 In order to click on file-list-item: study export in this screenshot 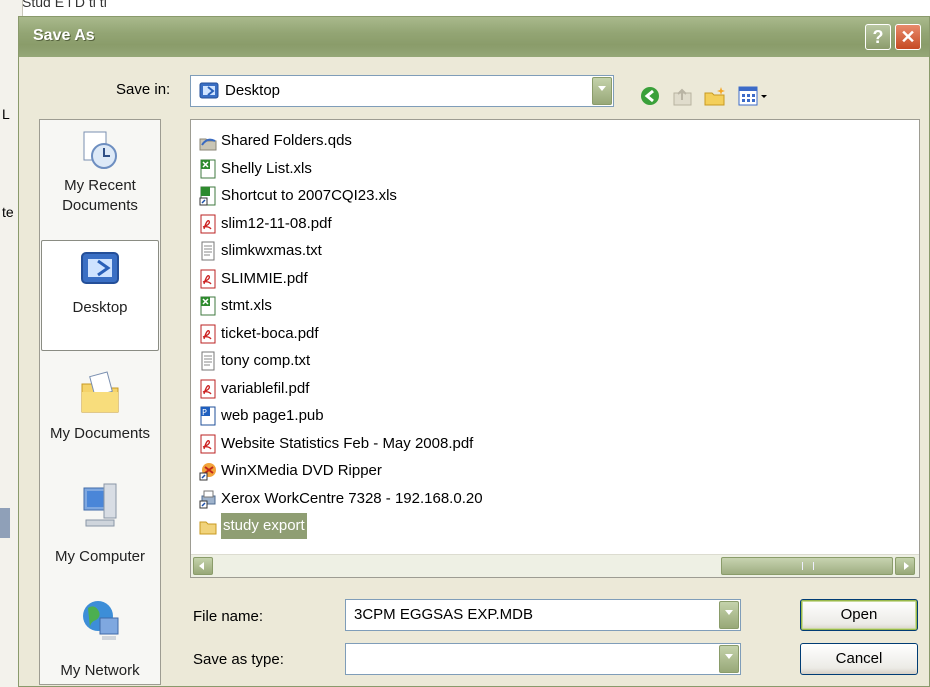, I will do `click(253, 526)`.